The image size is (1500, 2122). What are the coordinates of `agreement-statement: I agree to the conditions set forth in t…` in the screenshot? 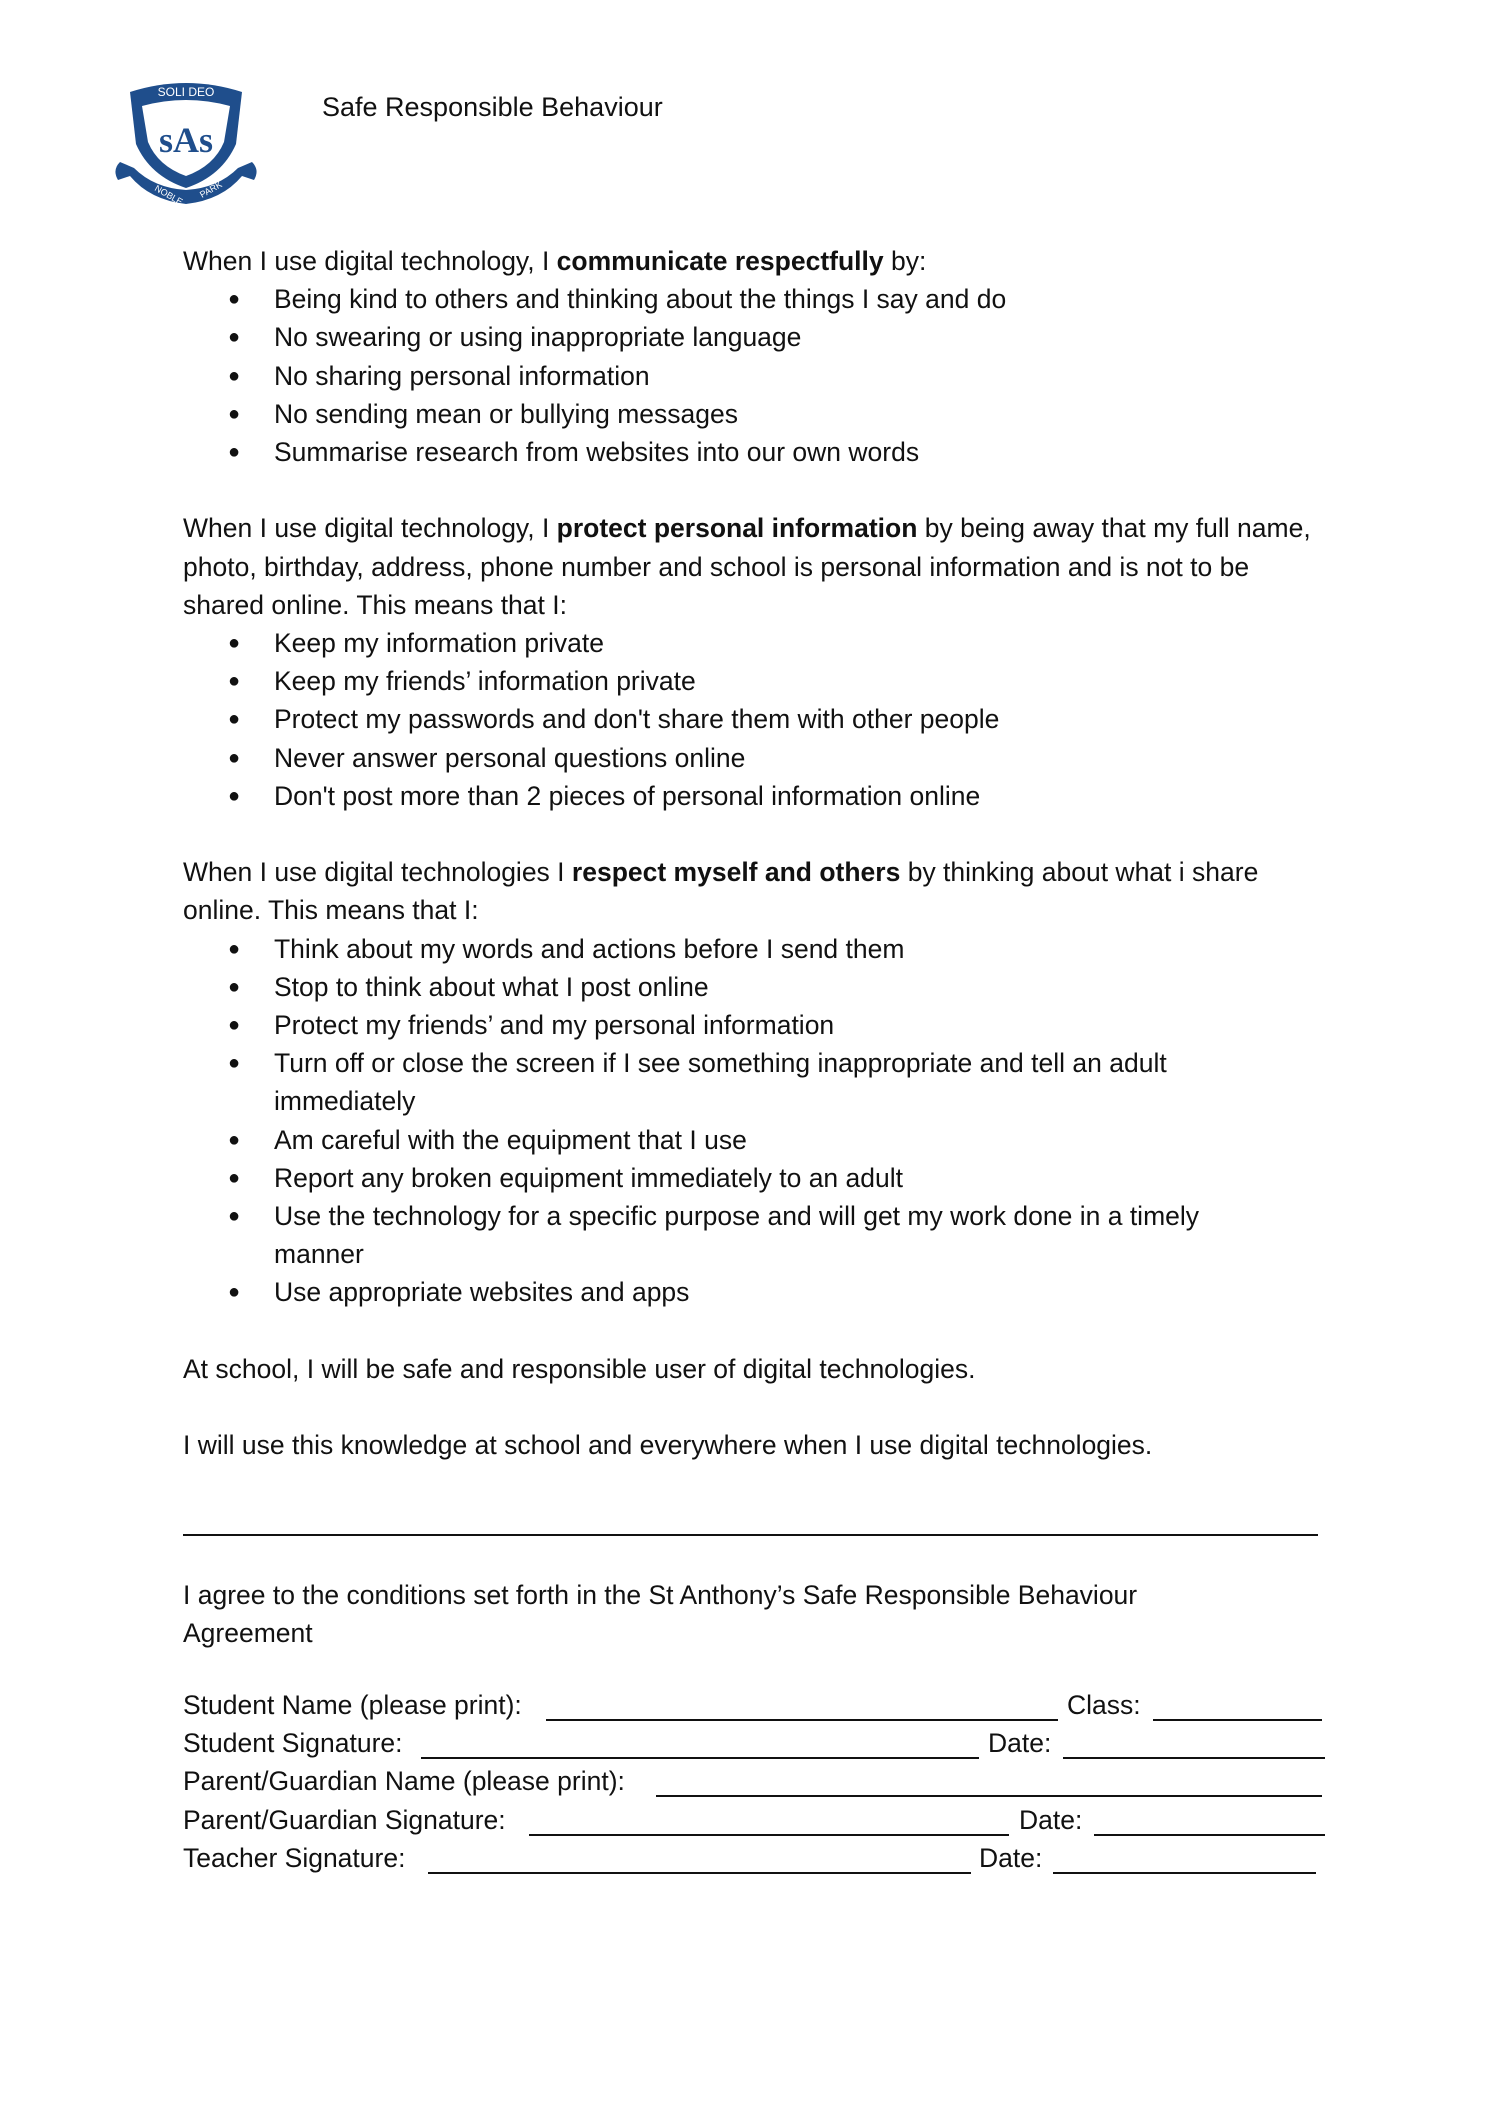 It's located at (660, 1614).